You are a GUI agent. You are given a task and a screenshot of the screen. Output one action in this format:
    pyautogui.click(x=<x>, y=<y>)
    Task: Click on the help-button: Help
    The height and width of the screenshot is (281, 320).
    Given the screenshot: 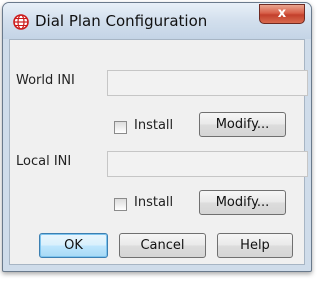 What is the action you would take?
    pyautogui.click(x=255, y=245)
    